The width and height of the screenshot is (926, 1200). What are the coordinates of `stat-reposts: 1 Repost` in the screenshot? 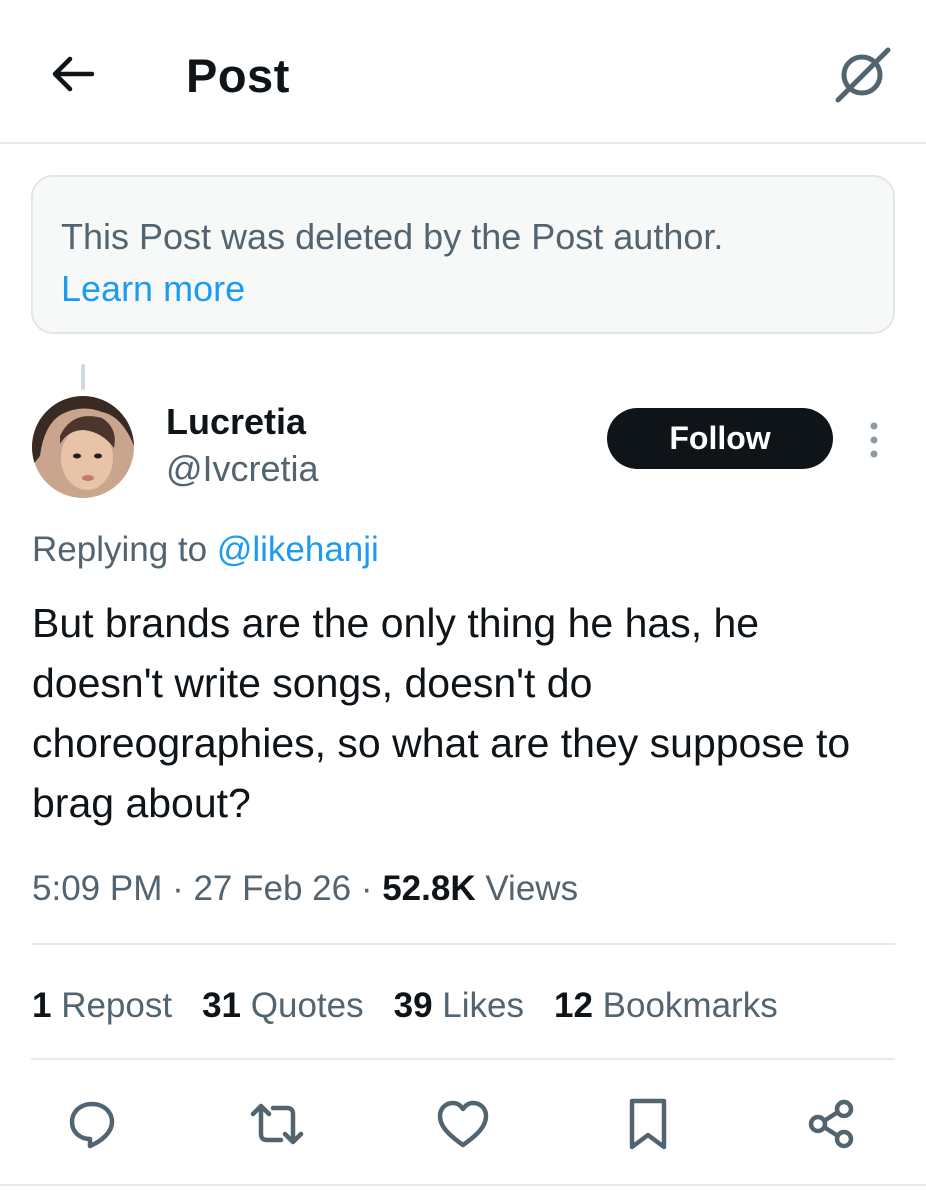 It's located at (102, 1006).